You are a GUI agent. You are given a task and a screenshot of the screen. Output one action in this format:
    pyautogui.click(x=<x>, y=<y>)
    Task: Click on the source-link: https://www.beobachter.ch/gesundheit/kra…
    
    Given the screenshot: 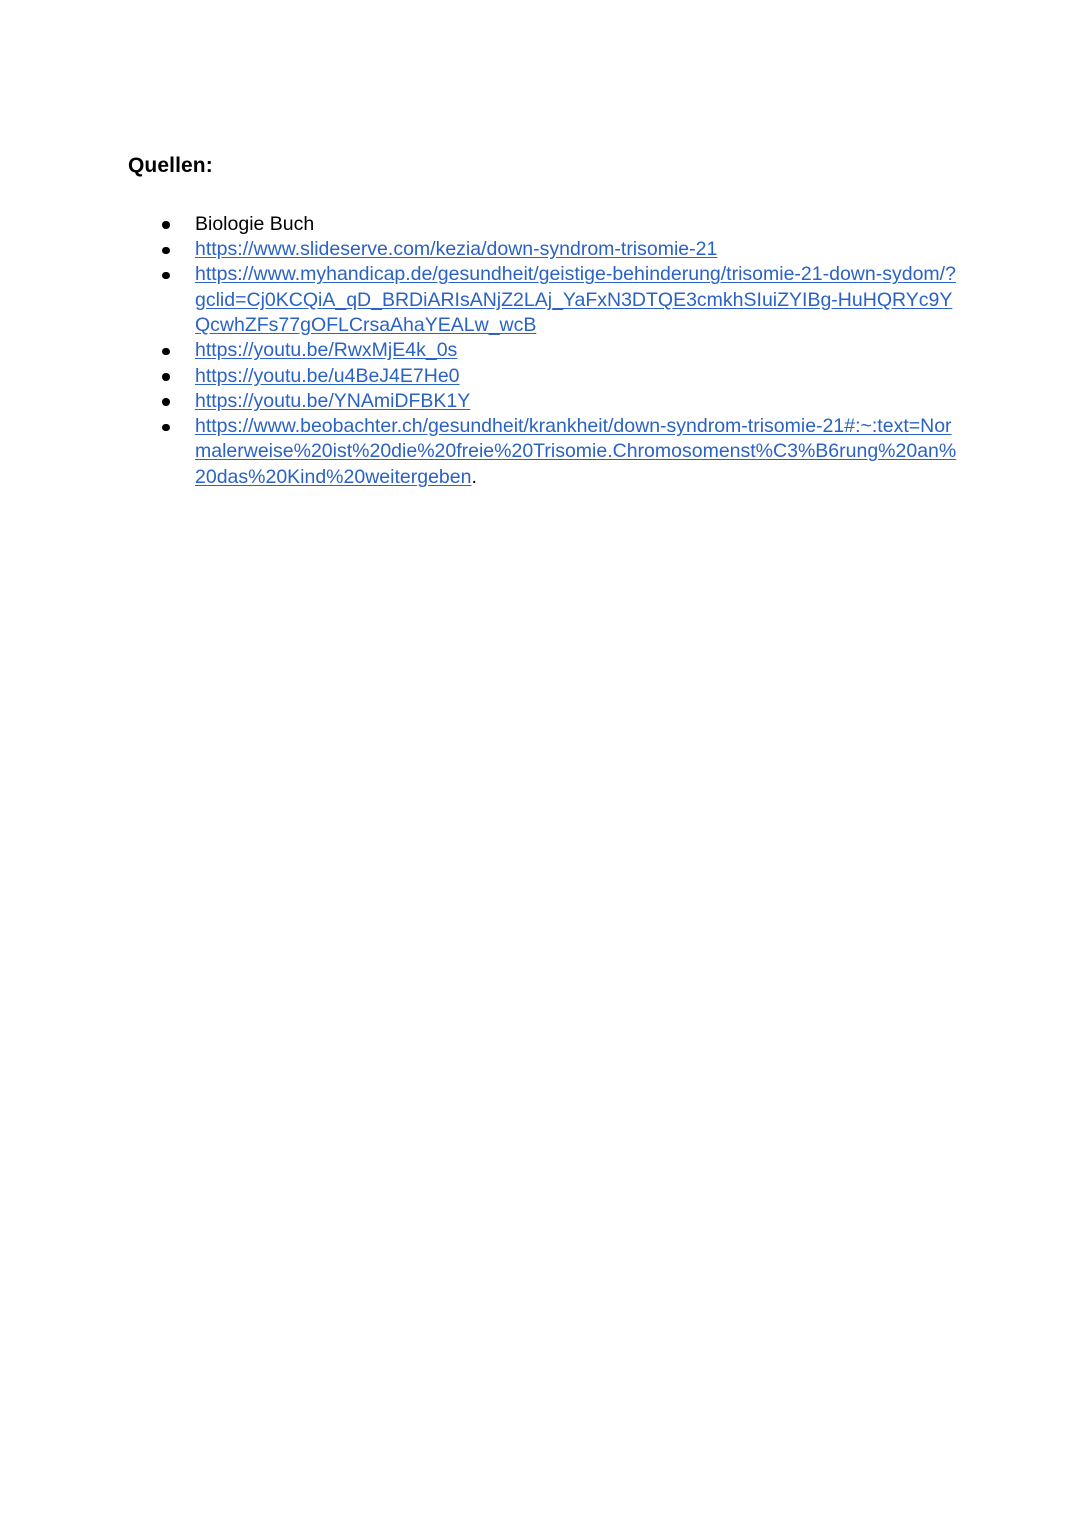 What is the action you would take?
    pyautogui.click(x=575, y=451)
    